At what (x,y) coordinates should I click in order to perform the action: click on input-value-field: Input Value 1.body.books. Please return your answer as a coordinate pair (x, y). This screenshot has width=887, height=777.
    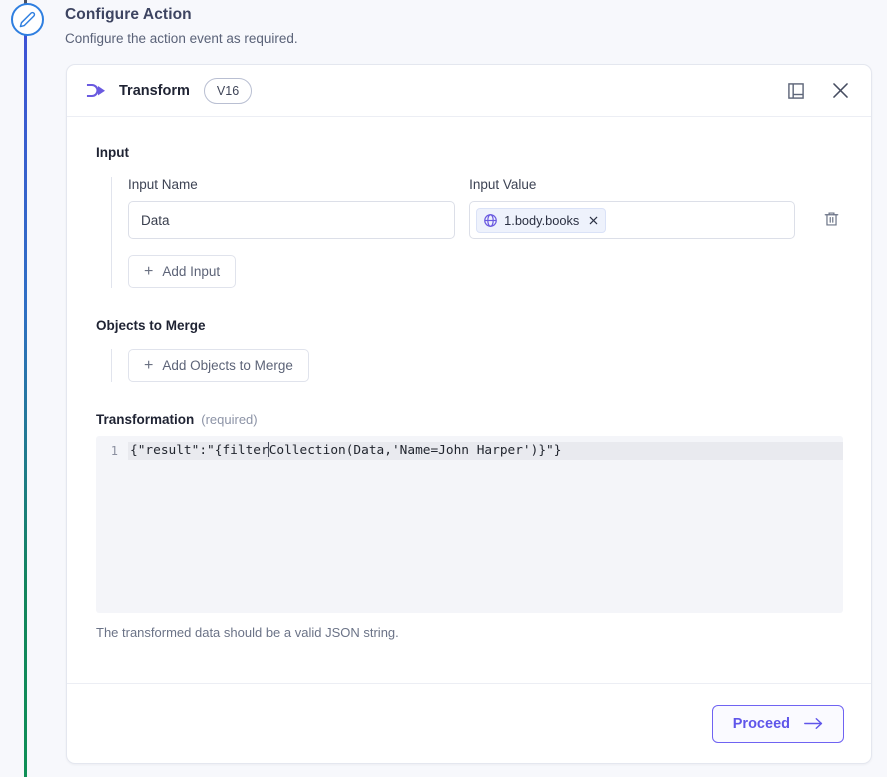
    Looking at the image, I should click on (632, 208).